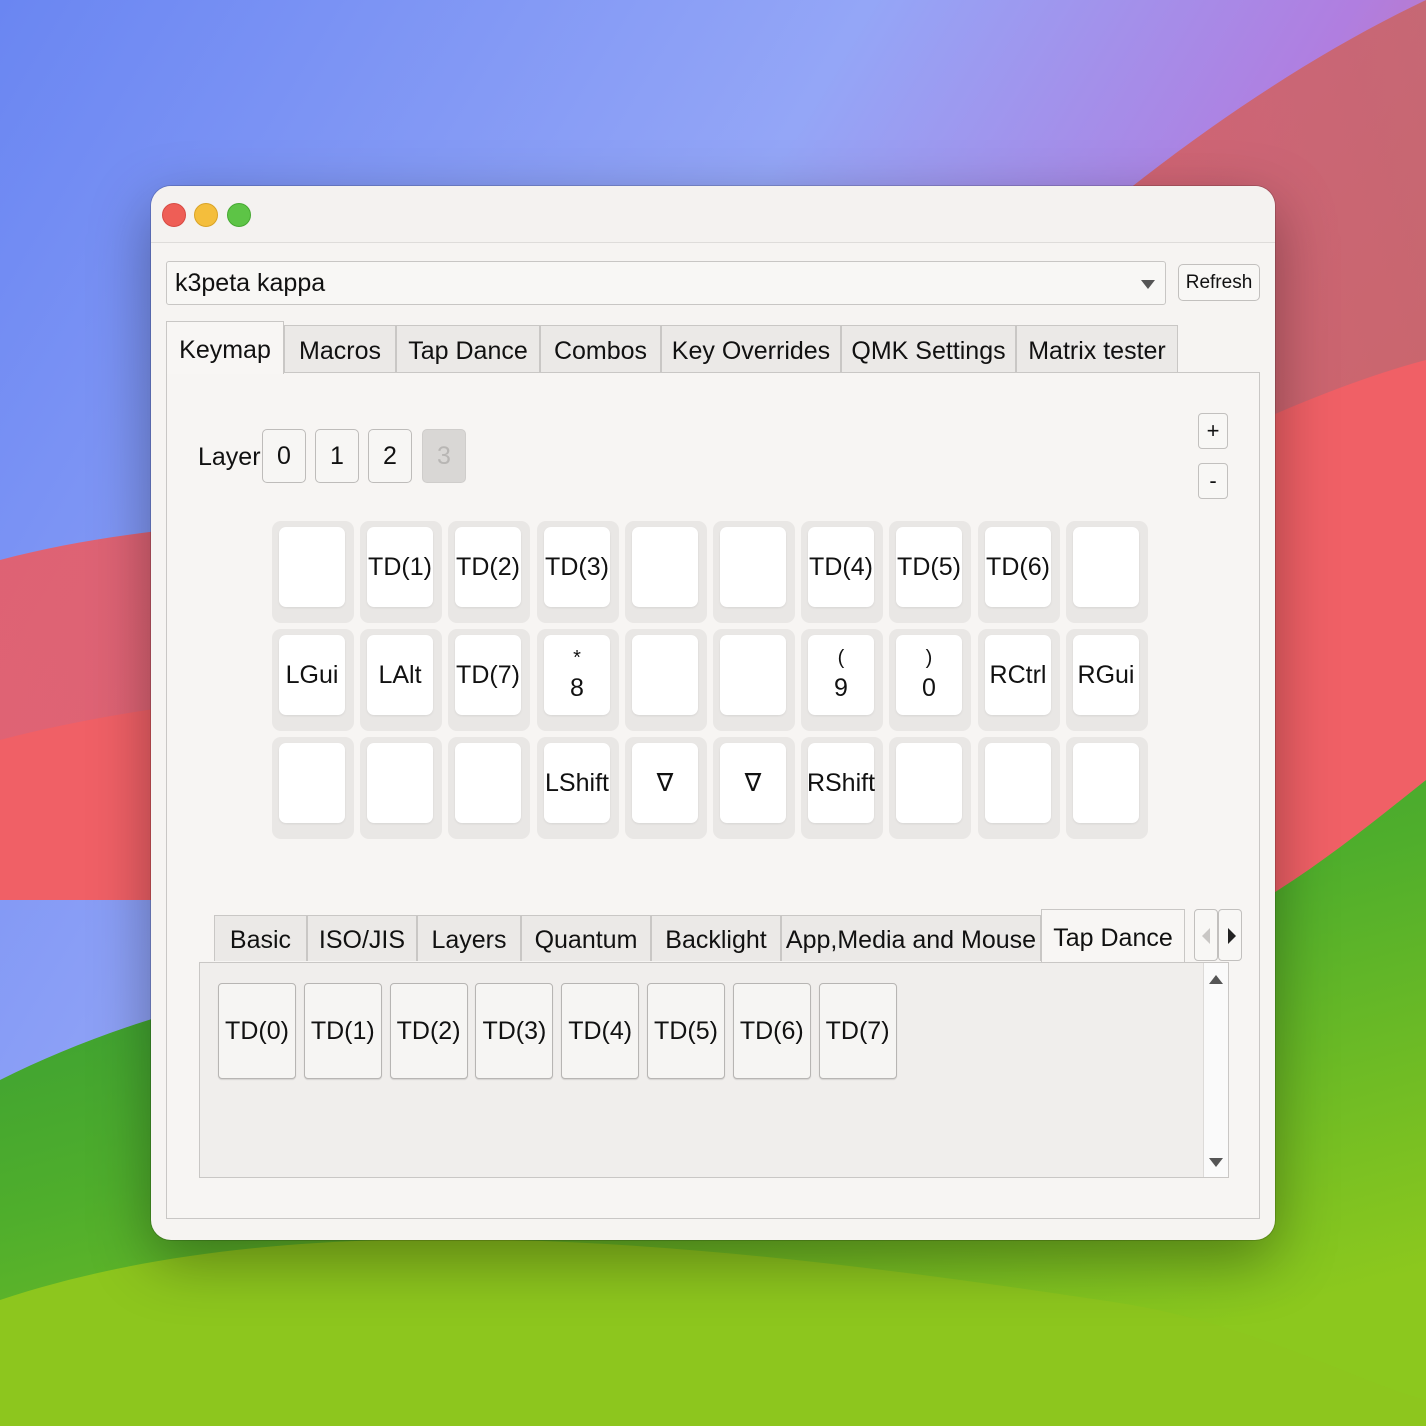 The width and height of the screenshot is (1426, 1426). I want to click on key-r0-c4, so click(666, 572).